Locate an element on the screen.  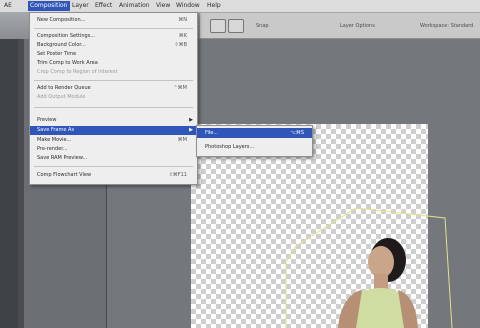
menu-window: Window is located at coordinates (188, 6).